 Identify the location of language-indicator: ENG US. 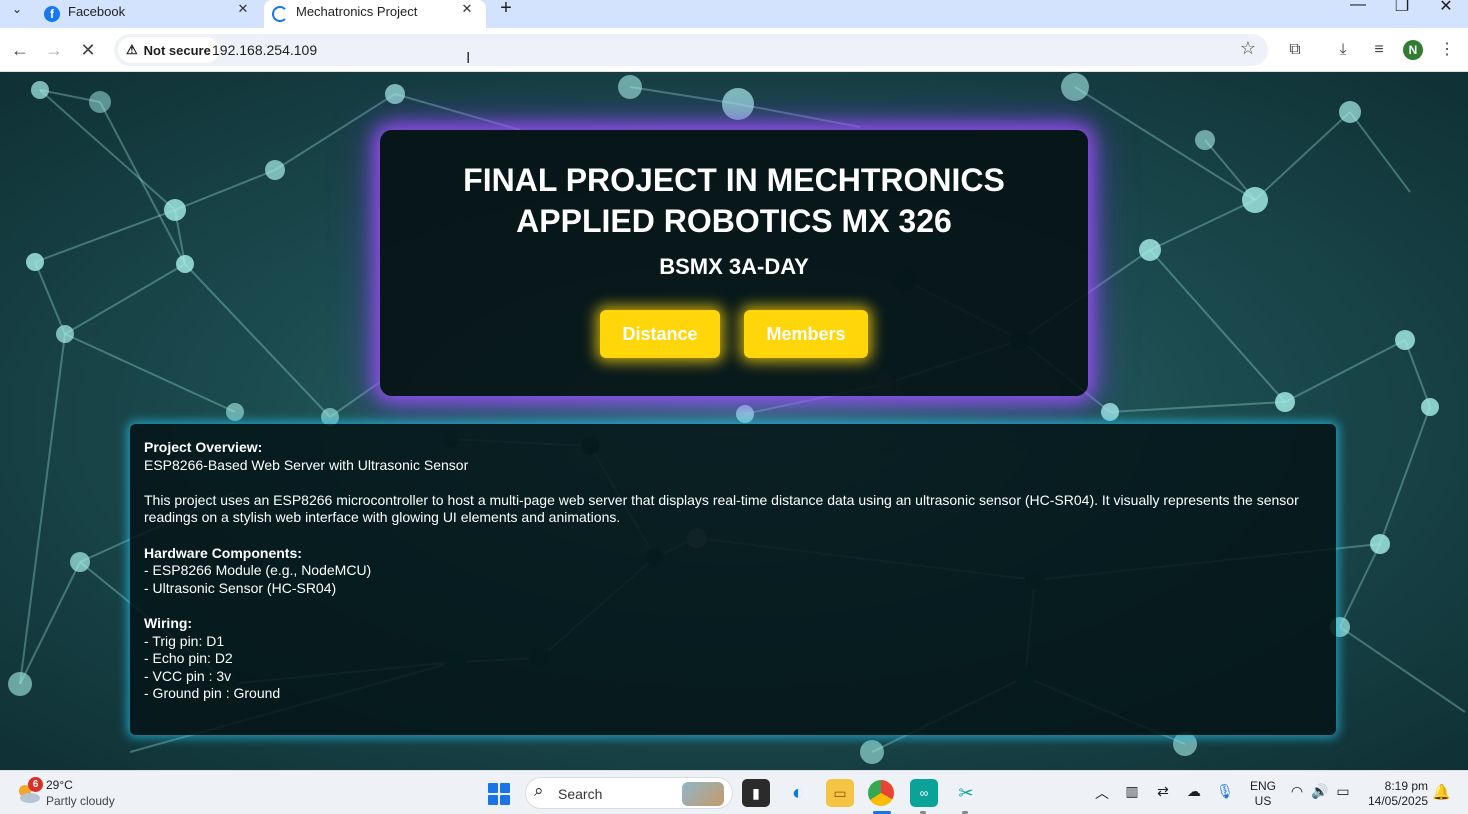
(1263, 794).